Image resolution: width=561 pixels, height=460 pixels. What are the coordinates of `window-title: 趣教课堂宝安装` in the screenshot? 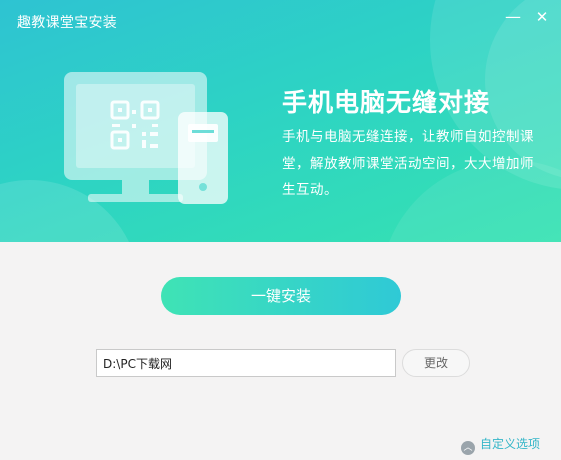 It's located at (67, 23).